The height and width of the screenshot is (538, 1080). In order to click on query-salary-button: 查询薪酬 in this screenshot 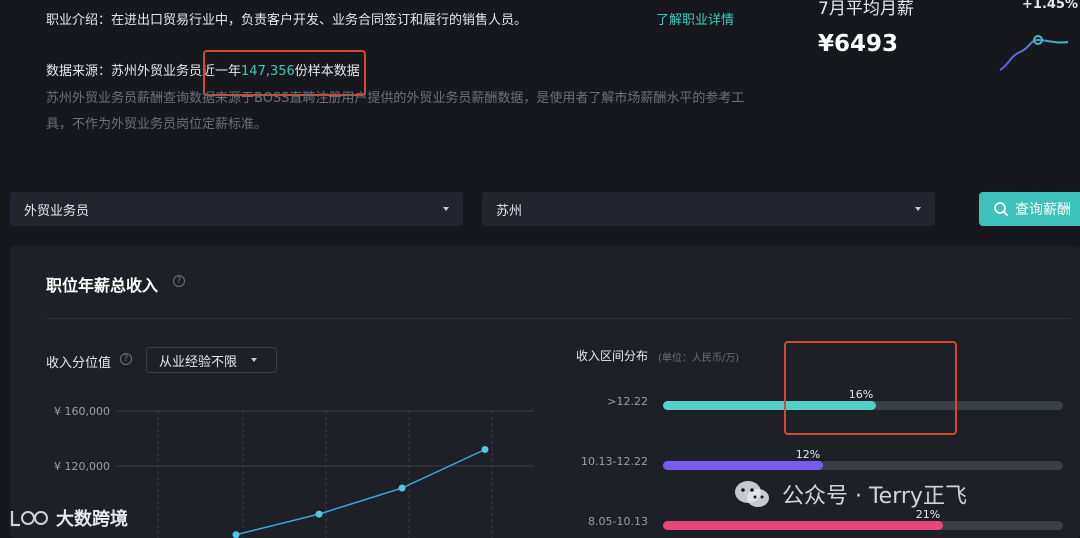, I will do `click(1029, 209)`.